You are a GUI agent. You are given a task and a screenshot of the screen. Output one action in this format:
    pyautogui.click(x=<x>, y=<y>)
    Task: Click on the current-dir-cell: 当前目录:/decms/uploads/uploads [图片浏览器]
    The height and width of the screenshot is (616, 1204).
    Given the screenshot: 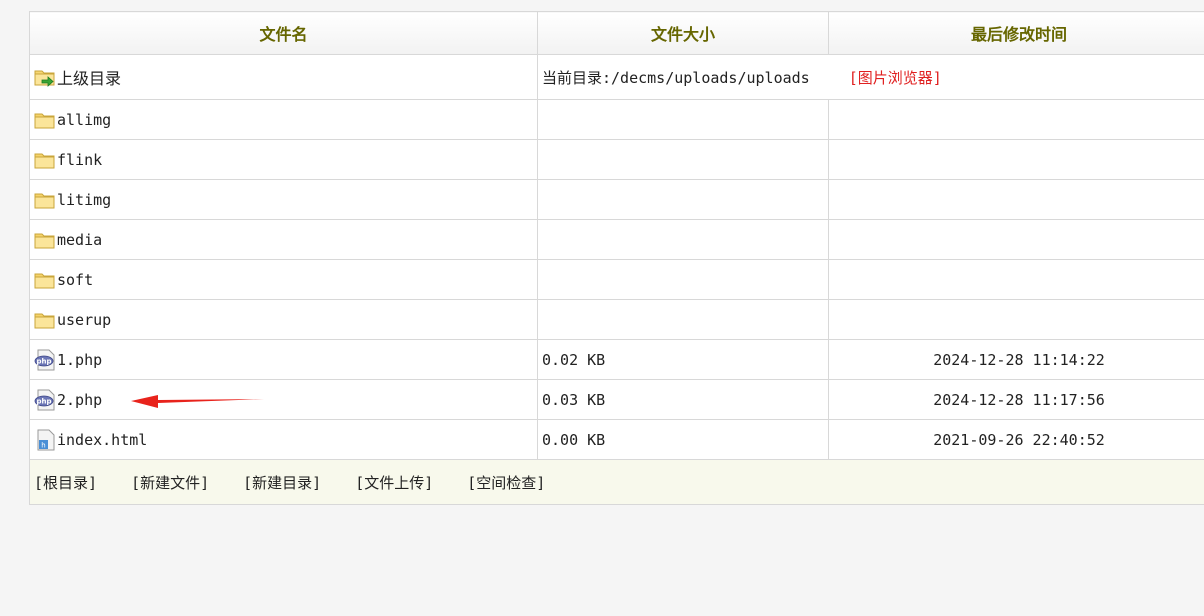 What is the action you would take?
    pyautogui.click(x=870, y=77)
    